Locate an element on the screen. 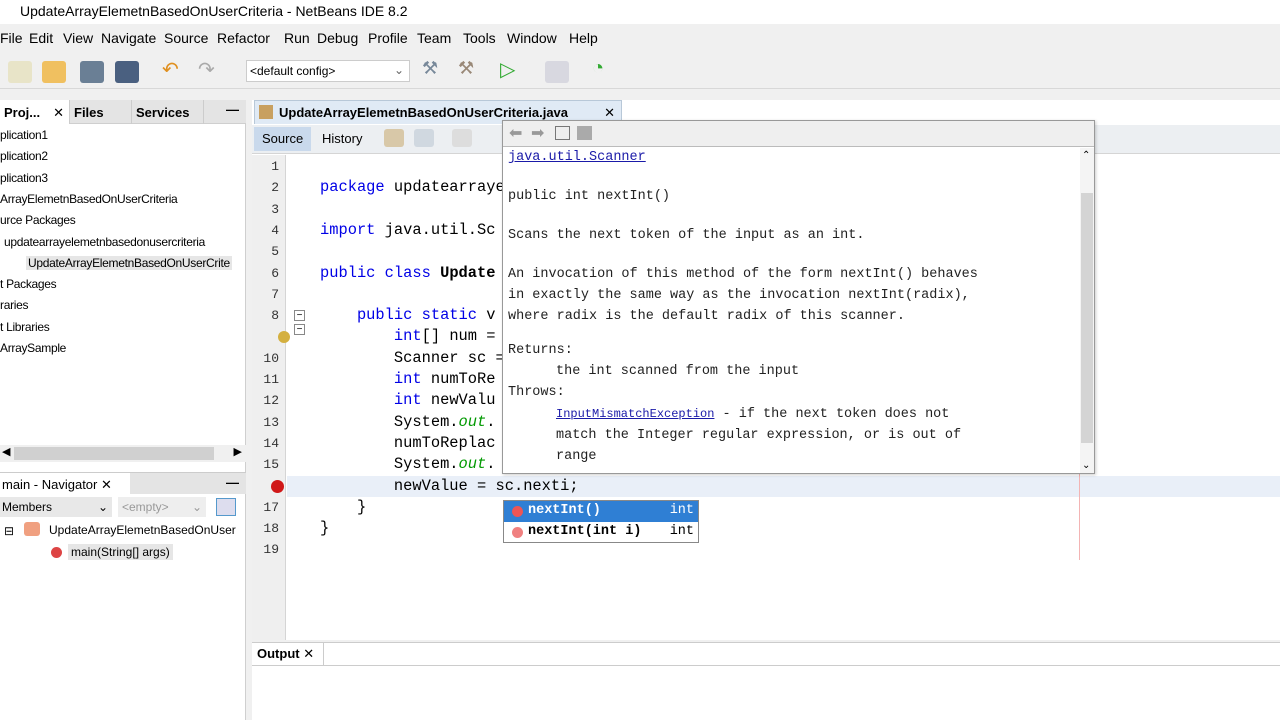  menu-navigate: Navigate is located at coordinates (128, 38).